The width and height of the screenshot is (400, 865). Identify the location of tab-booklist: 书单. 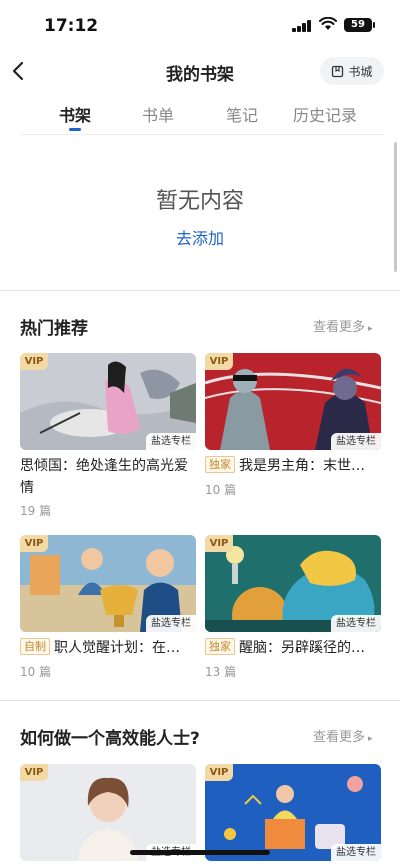
(158, 114).